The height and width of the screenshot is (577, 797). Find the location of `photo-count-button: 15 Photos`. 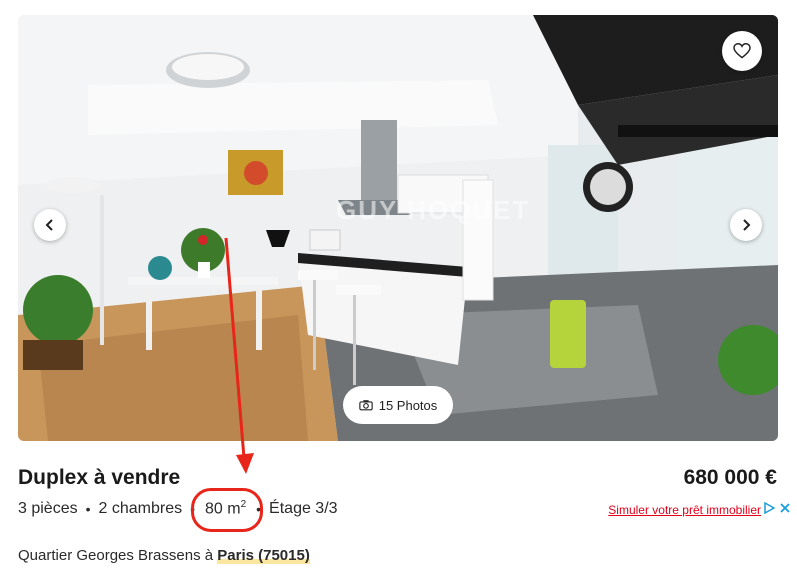

photo-count-button: 15 Photos is located at coordinates (398, 405).